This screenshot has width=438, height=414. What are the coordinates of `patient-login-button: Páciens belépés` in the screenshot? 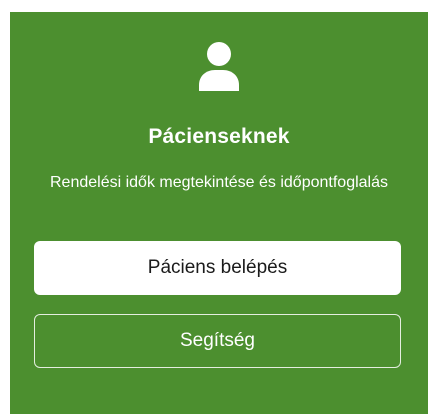 It's located at (217, 268).